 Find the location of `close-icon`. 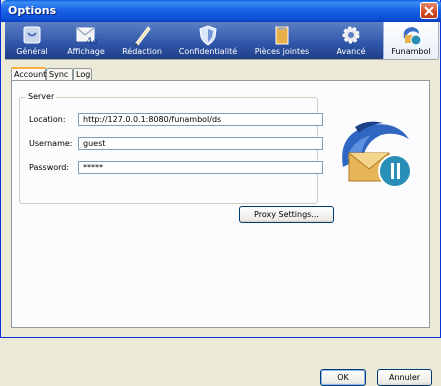

close-icon is located at coordinates (429, 11).